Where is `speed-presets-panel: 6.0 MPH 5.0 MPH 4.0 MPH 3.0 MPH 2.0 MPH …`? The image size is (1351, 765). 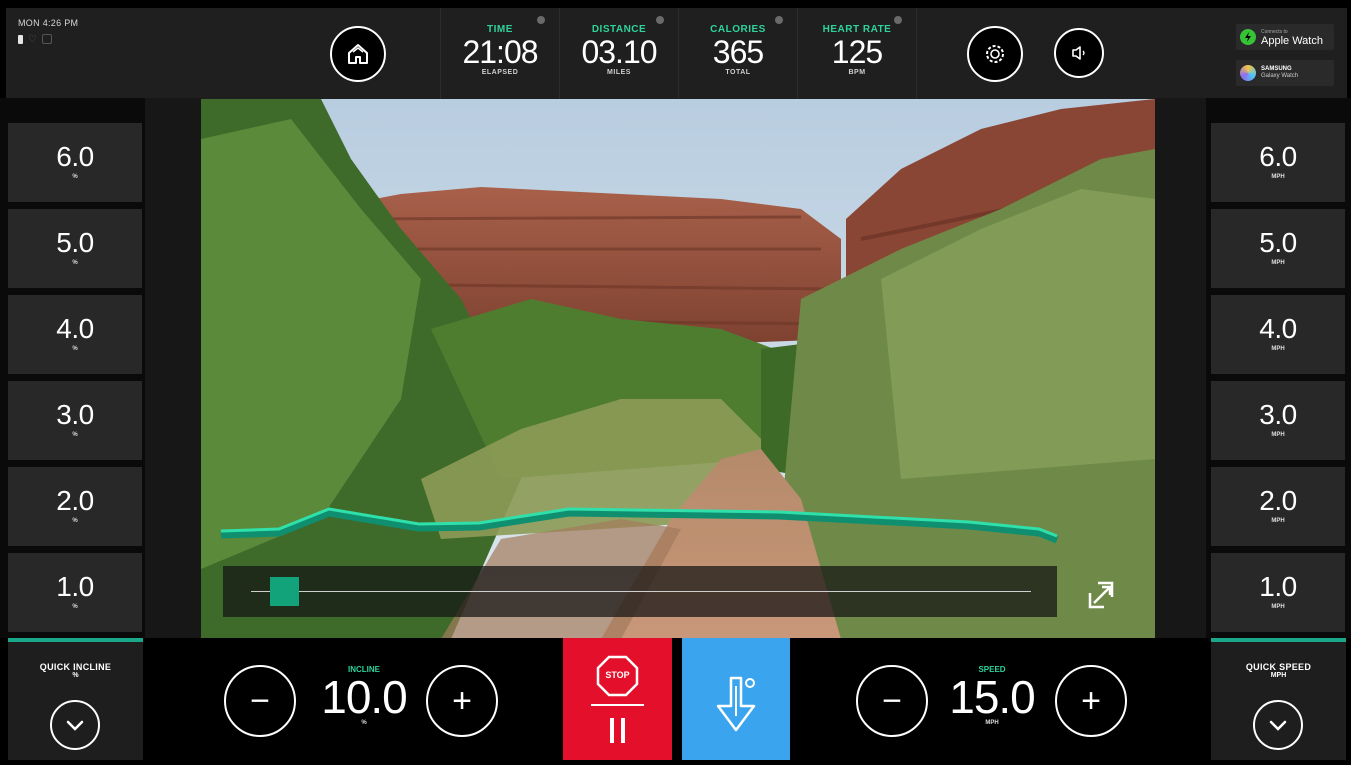 speed-presets-panel: 6.0 MPH 5.0 MPH 4.0 MPH 3.0 MPH 2.0 MPH … is located at coordinates (1278, 368).